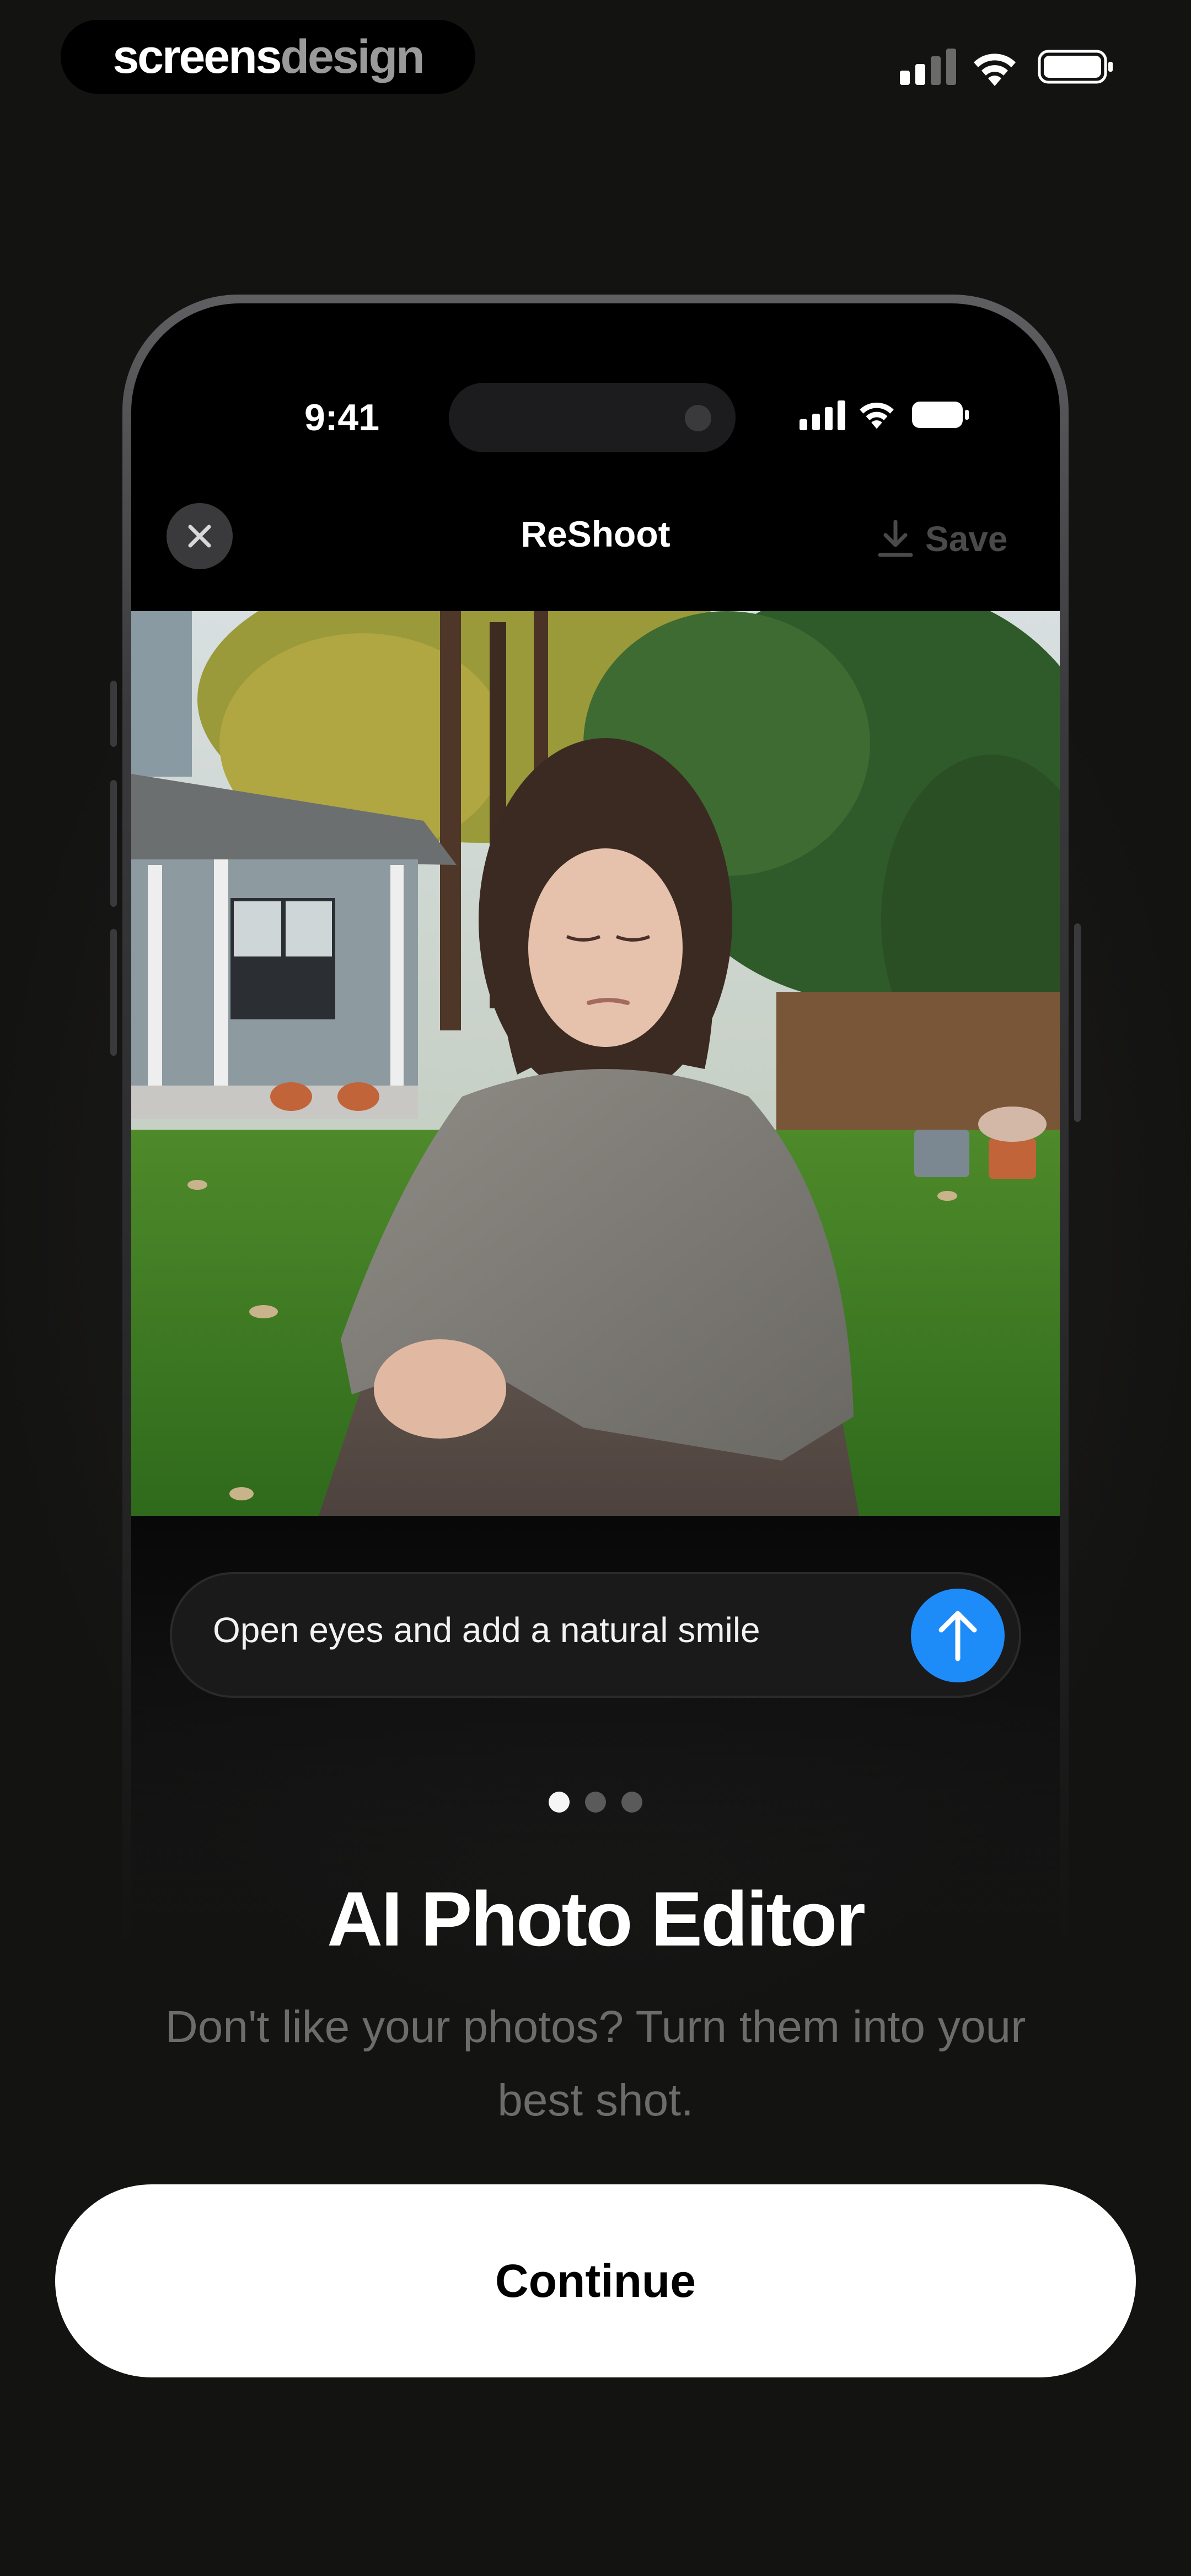  I want to click on dynamic-island, so click(592, 417).